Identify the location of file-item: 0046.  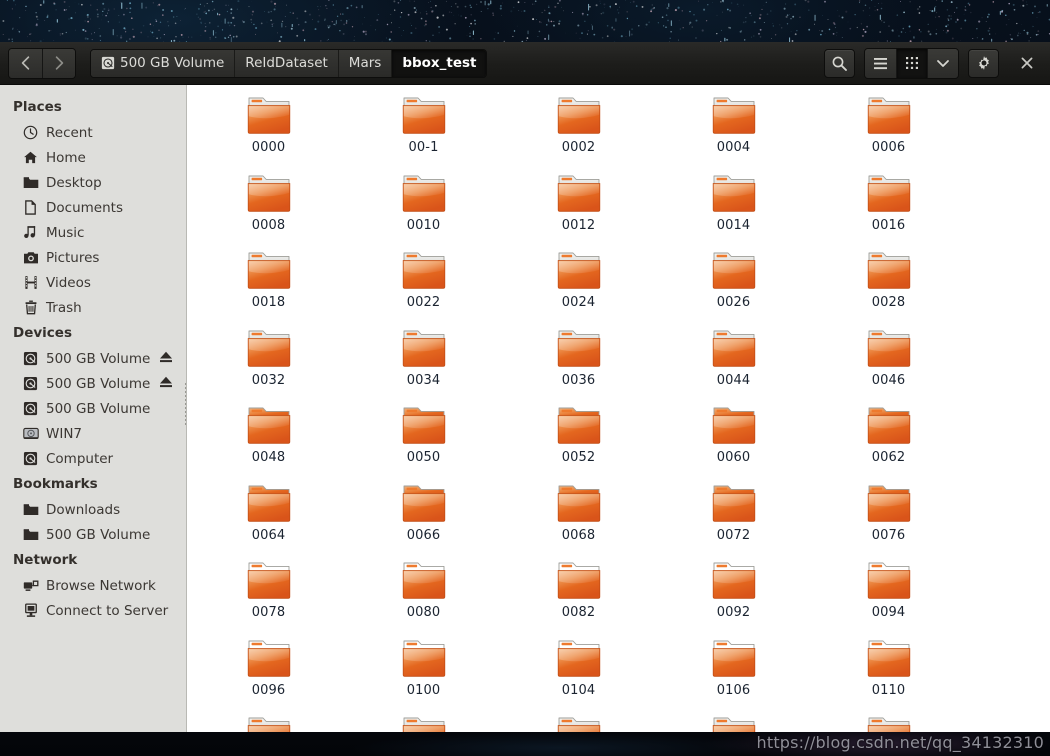
(888, 363).